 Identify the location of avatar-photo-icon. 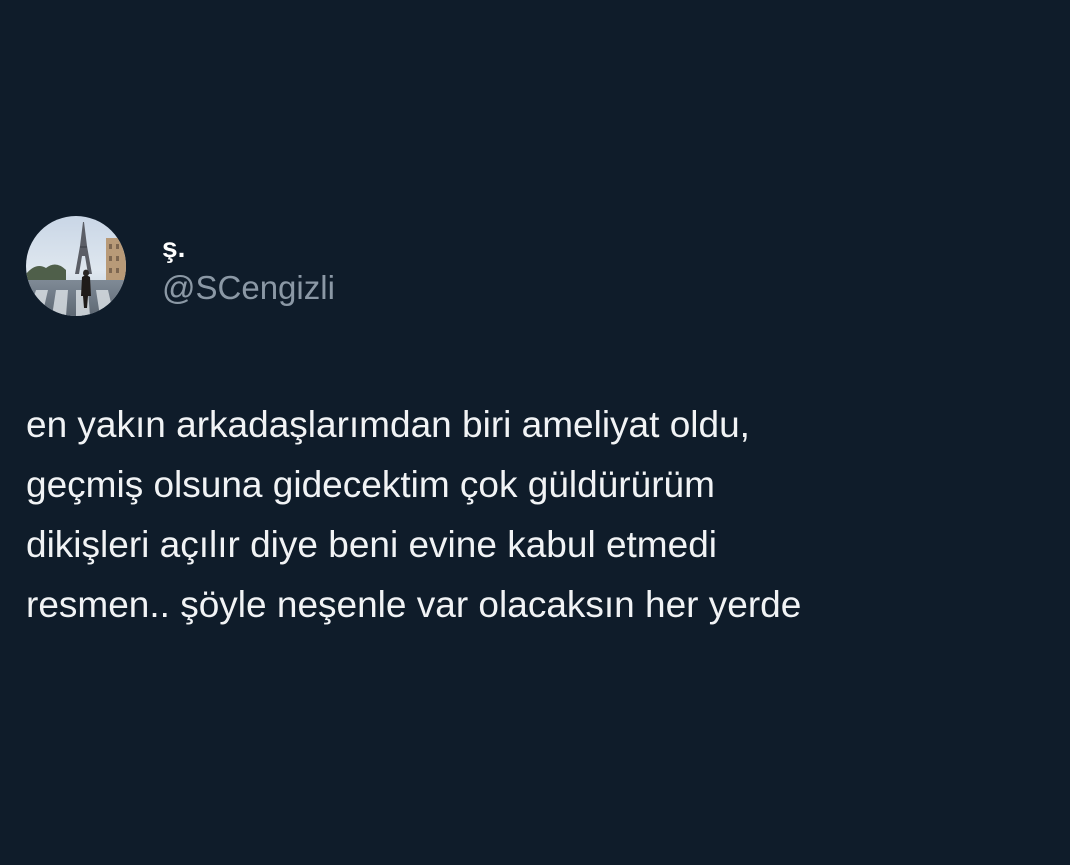
(76, 266).